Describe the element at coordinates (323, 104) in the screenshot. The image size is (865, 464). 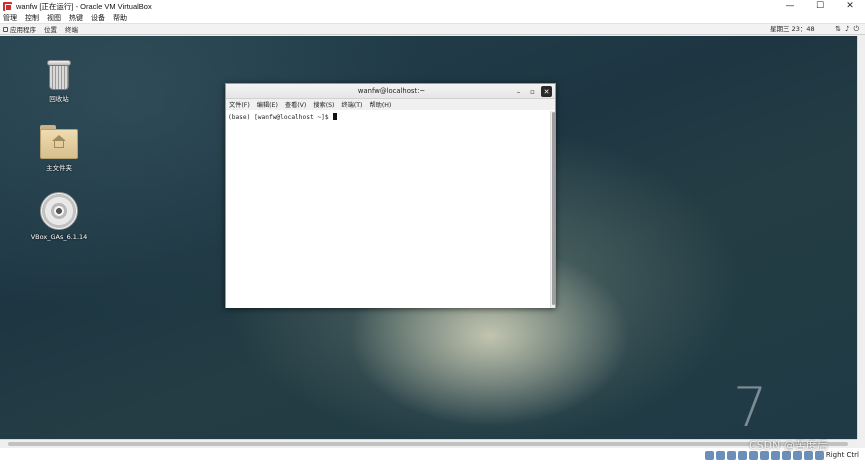
I see `terminal-menu-search: 搜索(S)` at that location.